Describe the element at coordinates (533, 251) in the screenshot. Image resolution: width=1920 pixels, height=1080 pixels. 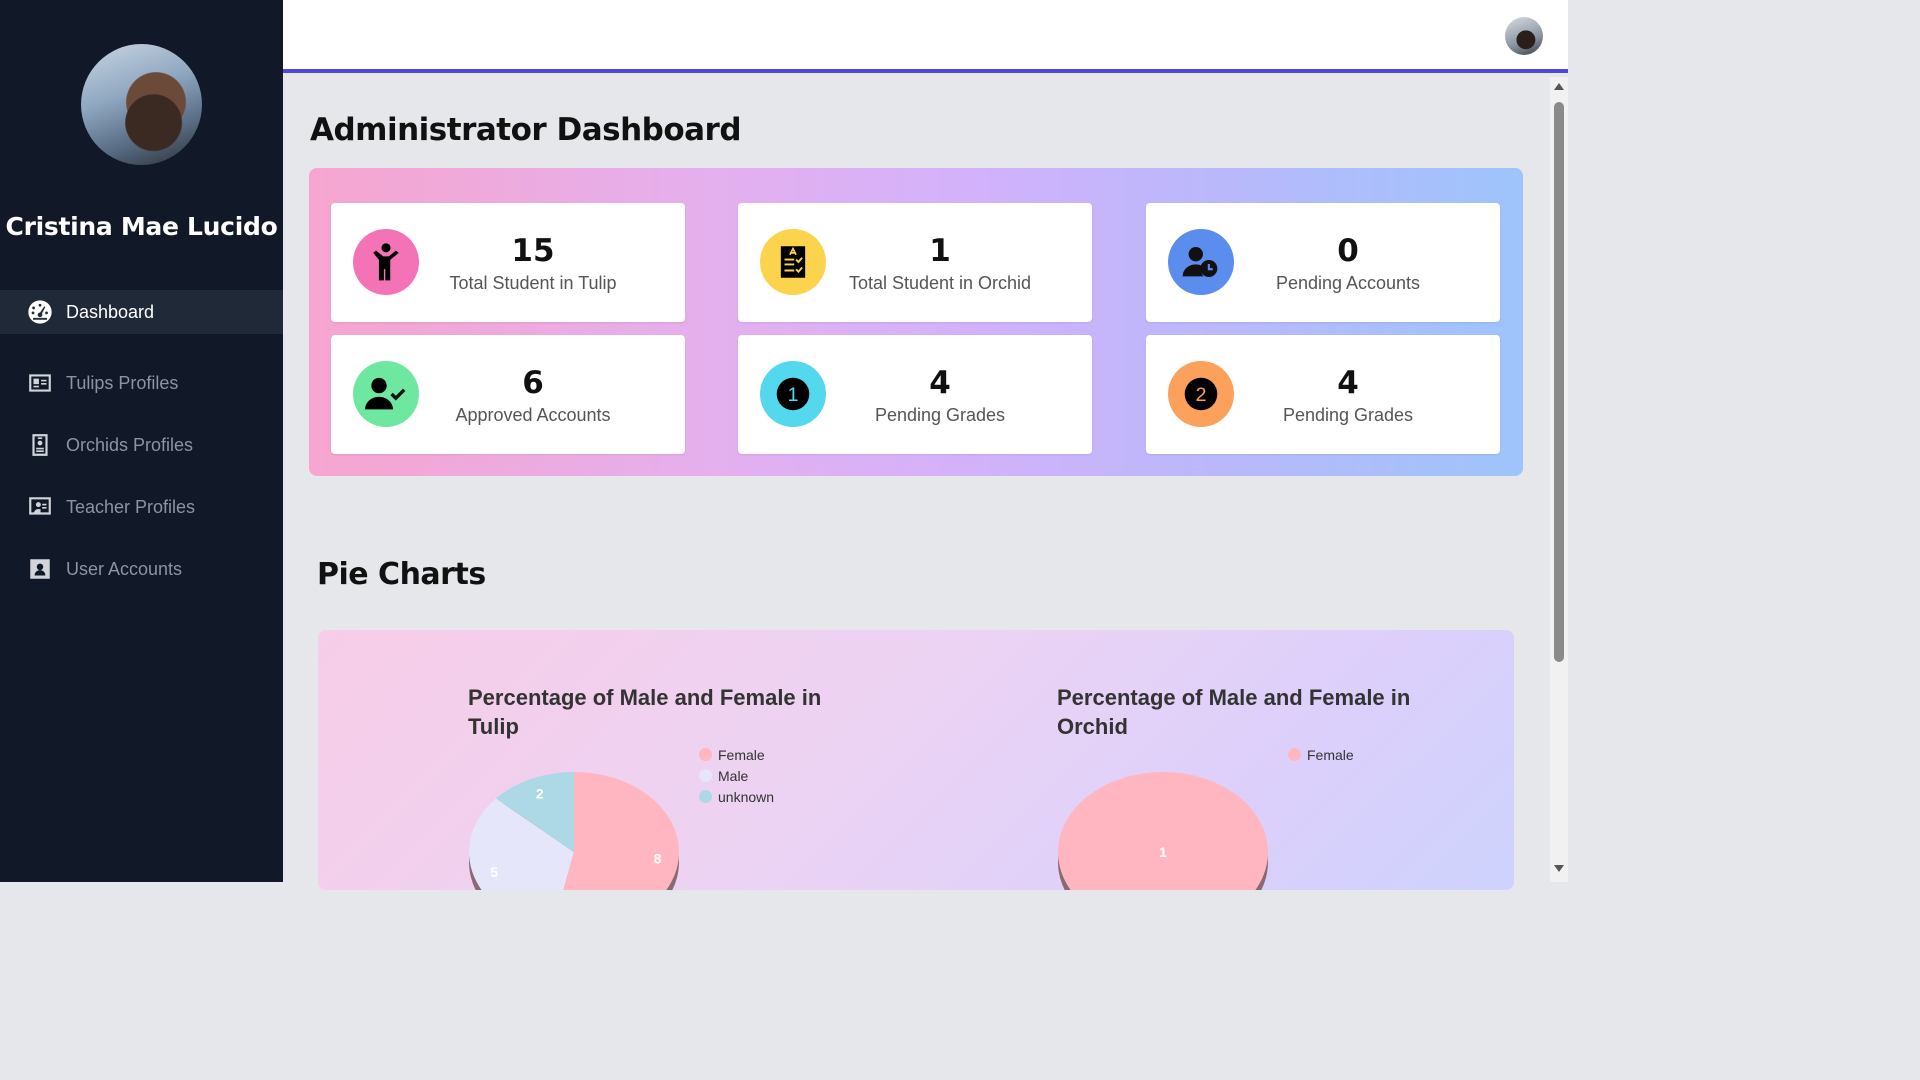
I see `stat-value: 15` at that location.